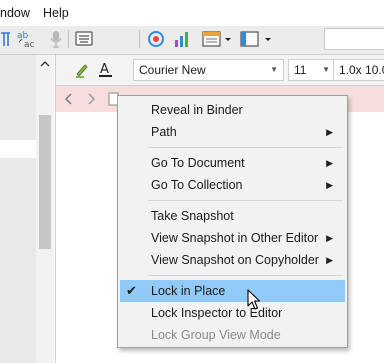 Image resolution: width=384 pixels, height=363 pixels. I want to click on line-spacing-select: 1.0x 10.0, so click(358, 70).